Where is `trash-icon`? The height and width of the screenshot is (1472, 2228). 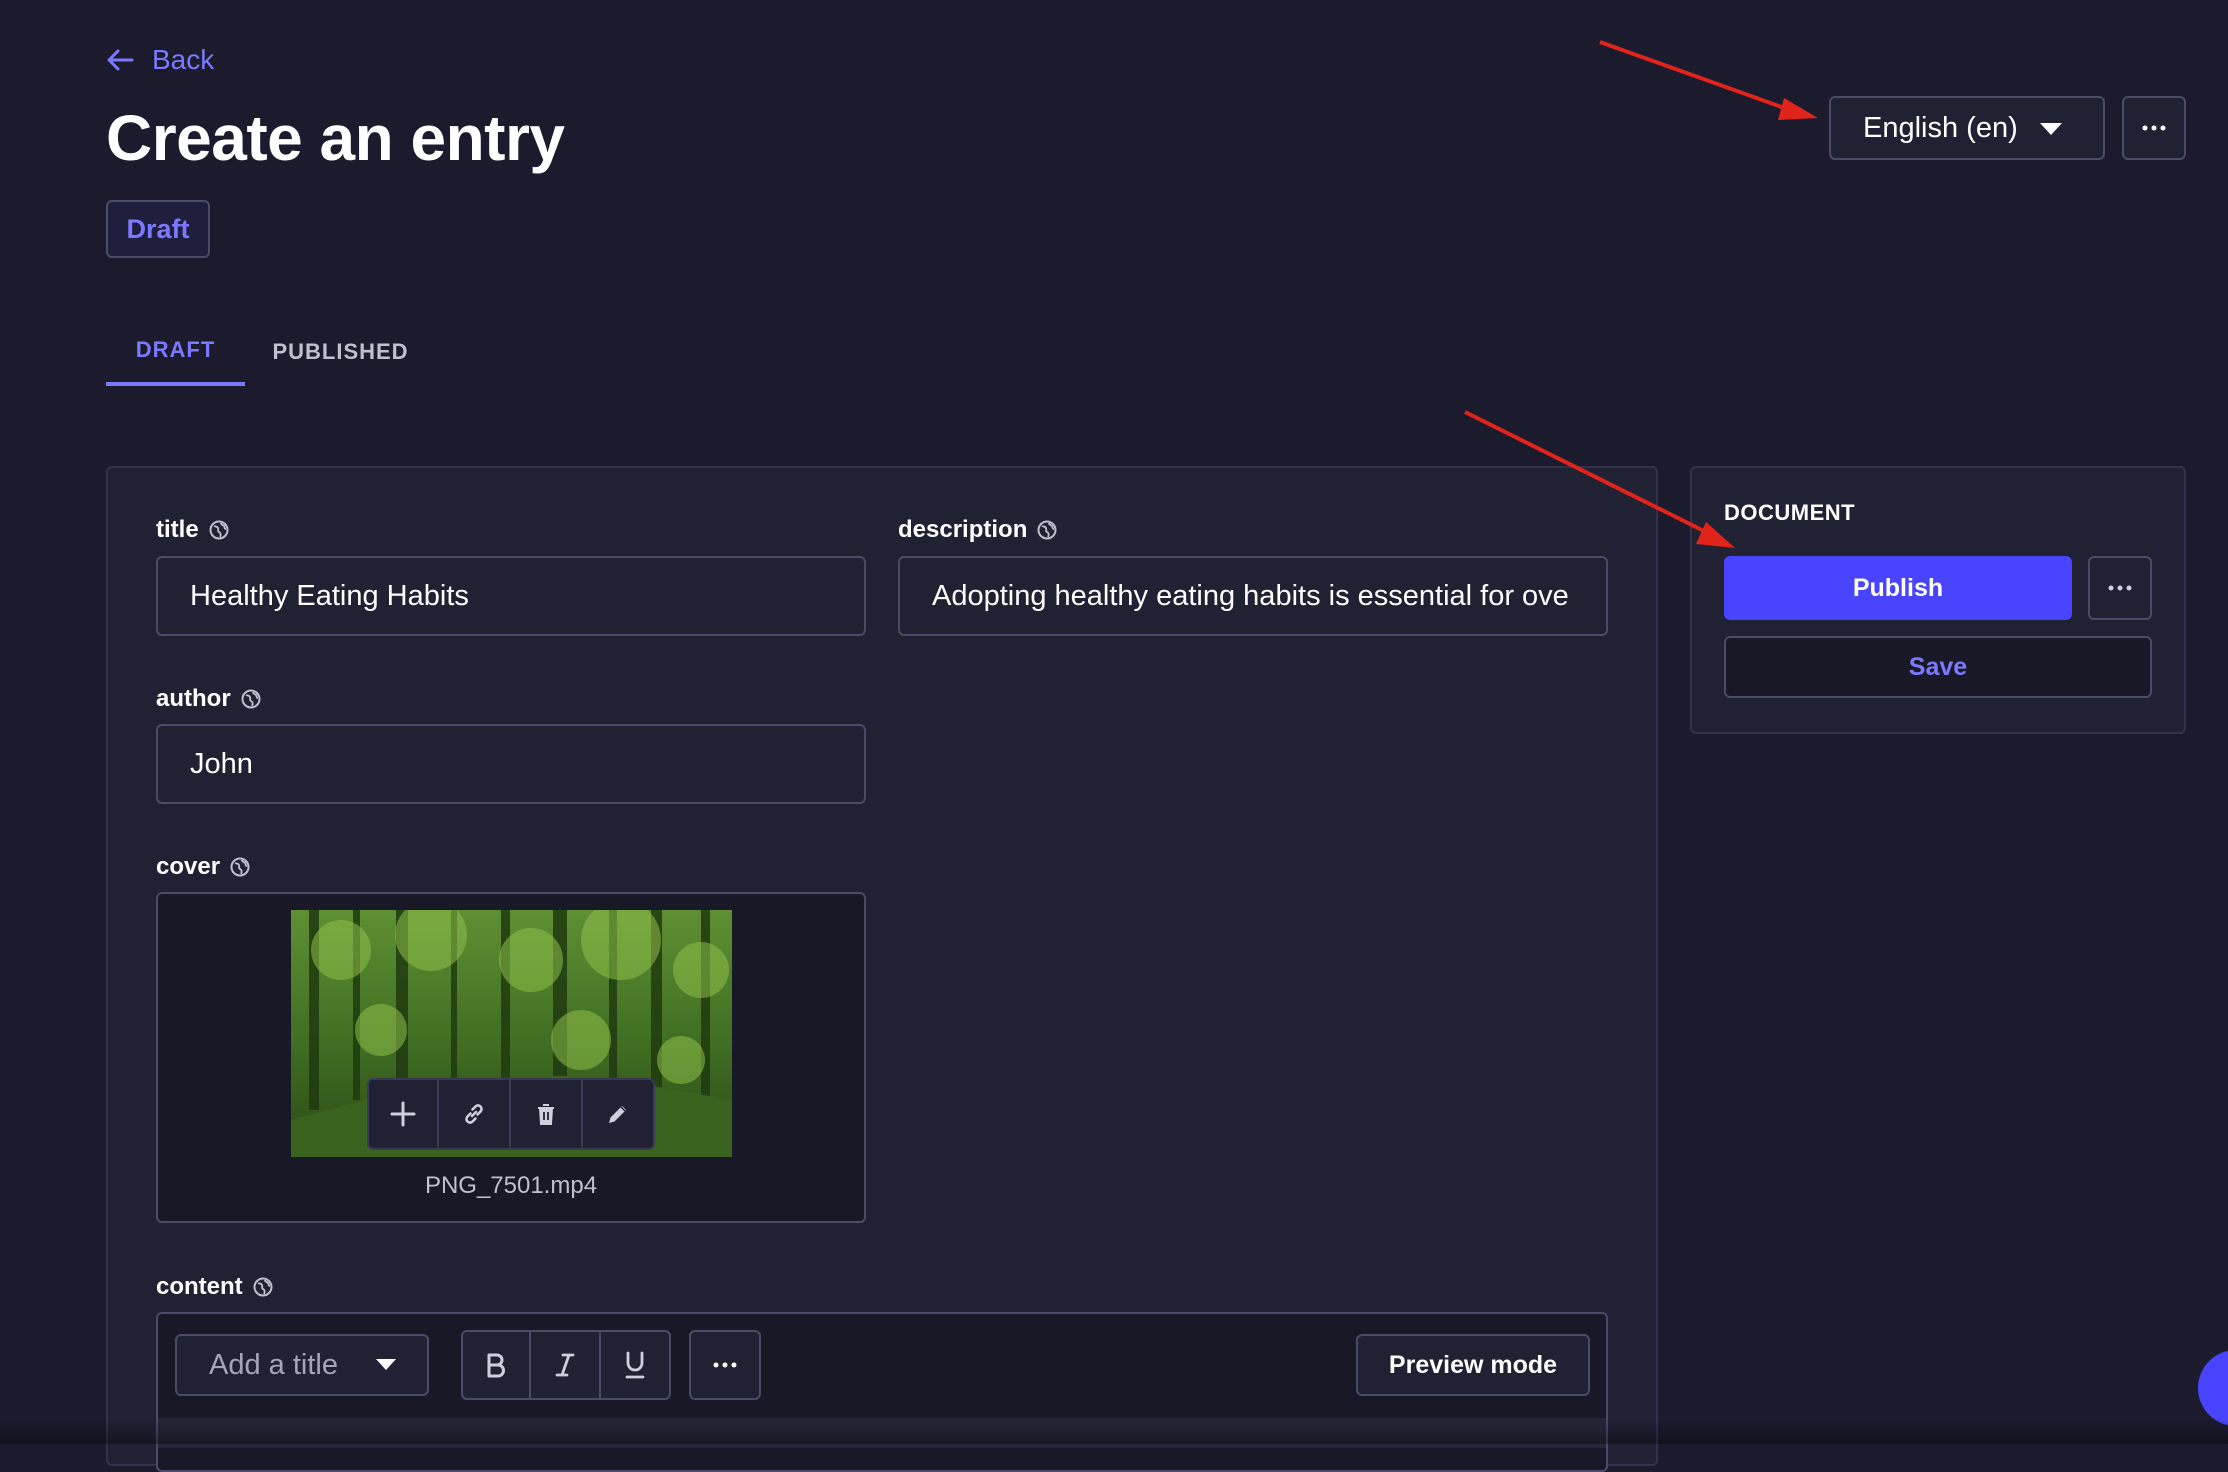 trash-icon is located at coordinates (546, 1114).